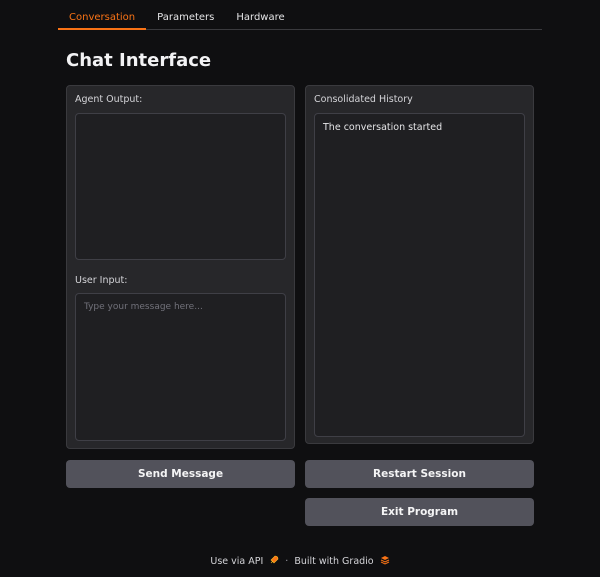  What do you see at coordinates (180, 474) in the screenshot?
I see `send-message-button: Send Message` at bounding box center [180, 474].